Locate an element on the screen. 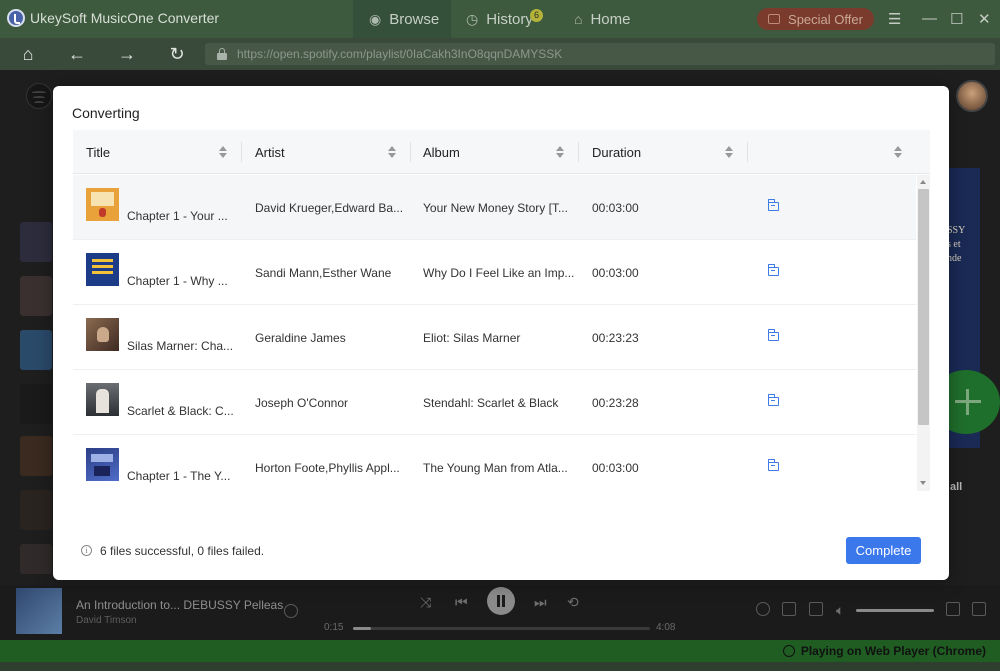 The image size is (1000, 671). home-button: ⌂ is located at coordinates (28, 54).